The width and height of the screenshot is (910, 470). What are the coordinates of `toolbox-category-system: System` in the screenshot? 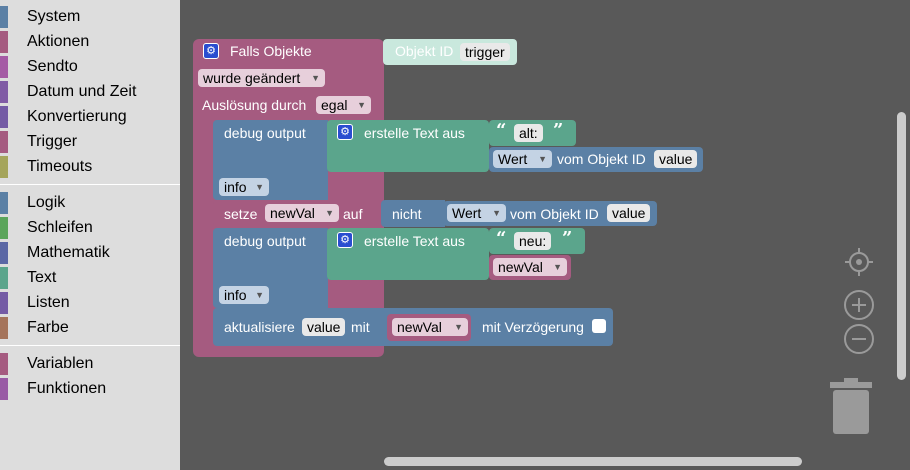 It's located at (90, 17).